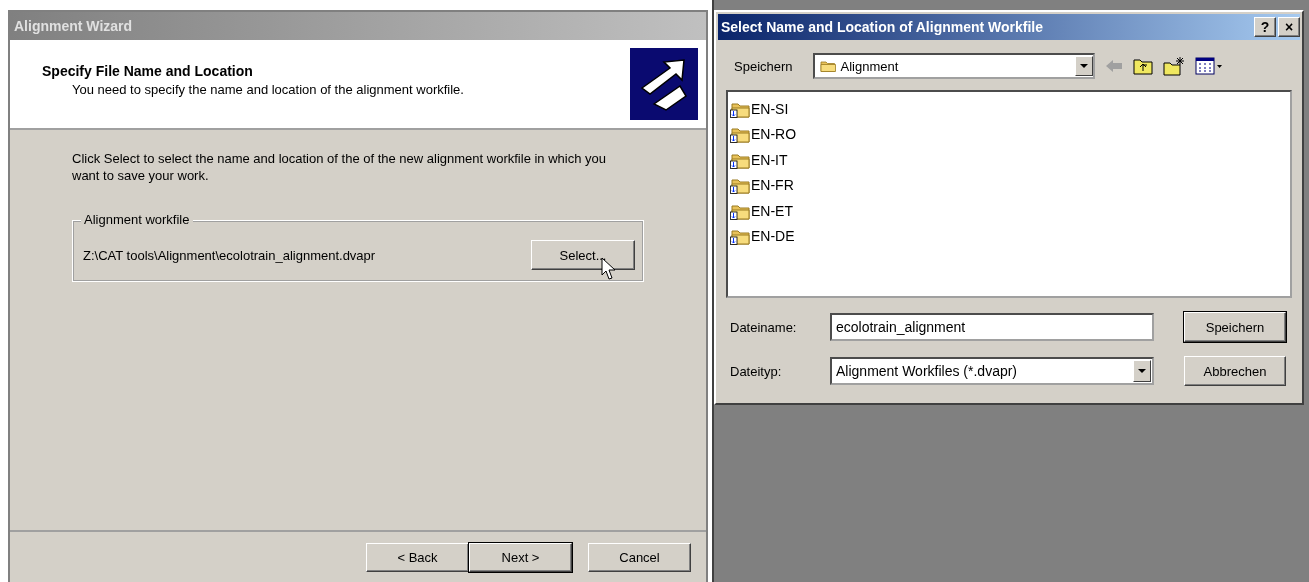 The width and height of the screenshot is (1309, 582). What do you see at coordinates (772, 185) in the screenshot?
I see `folder-name: EN-FR` at bounding box center [772, 185].